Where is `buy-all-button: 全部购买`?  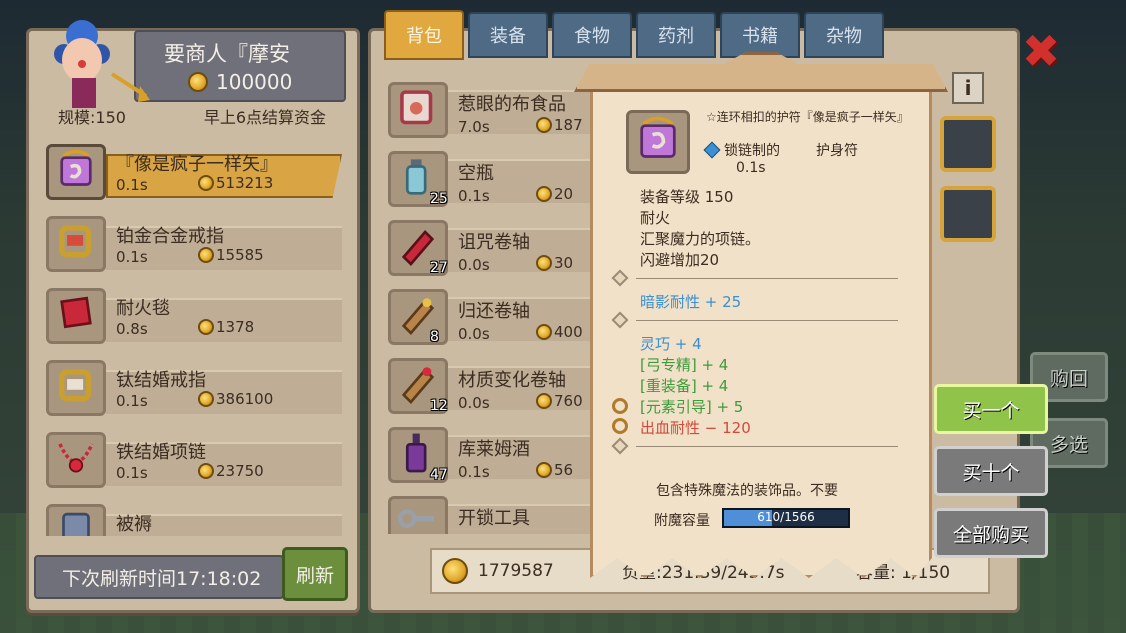 buy-all-button: 全部购买 is located at coordinates (991, 533).